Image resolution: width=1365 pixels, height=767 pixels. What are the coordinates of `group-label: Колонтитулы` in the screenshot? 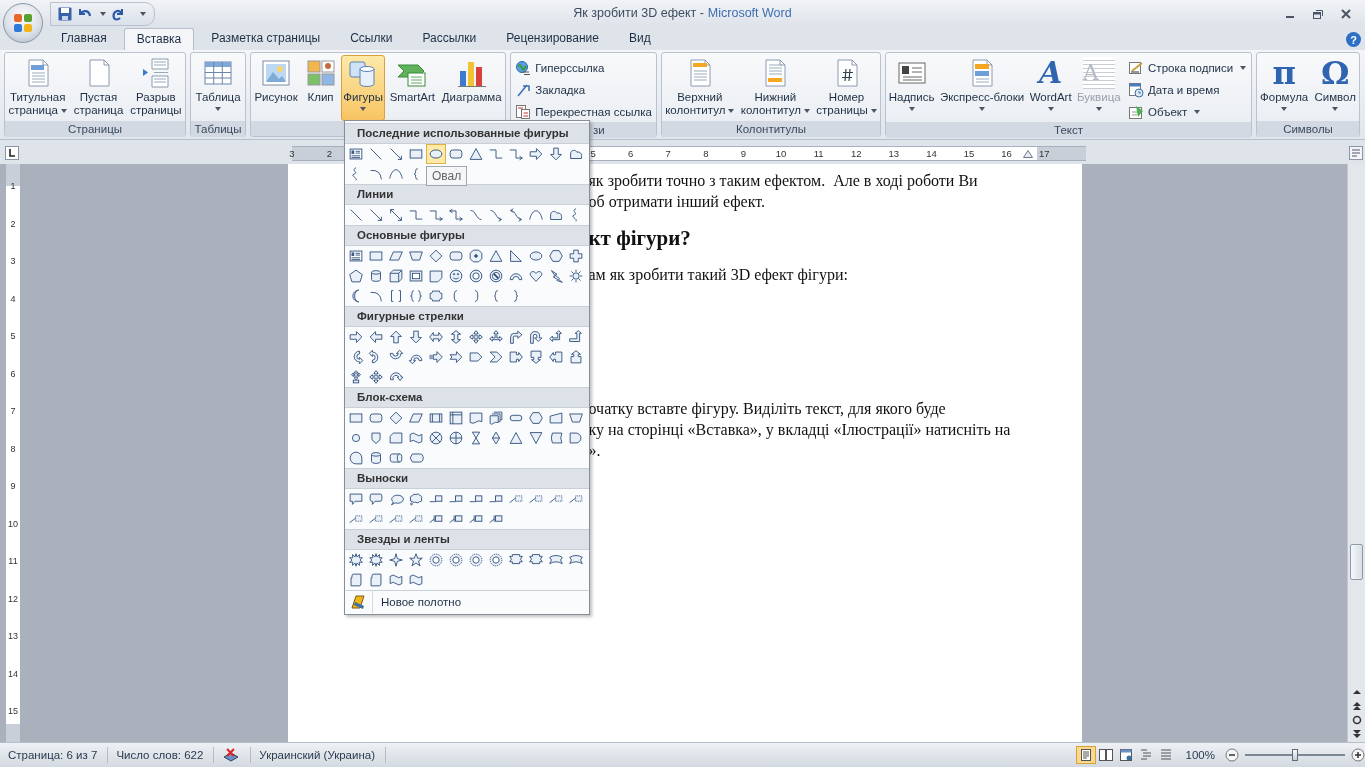 It's located at (771, 129).